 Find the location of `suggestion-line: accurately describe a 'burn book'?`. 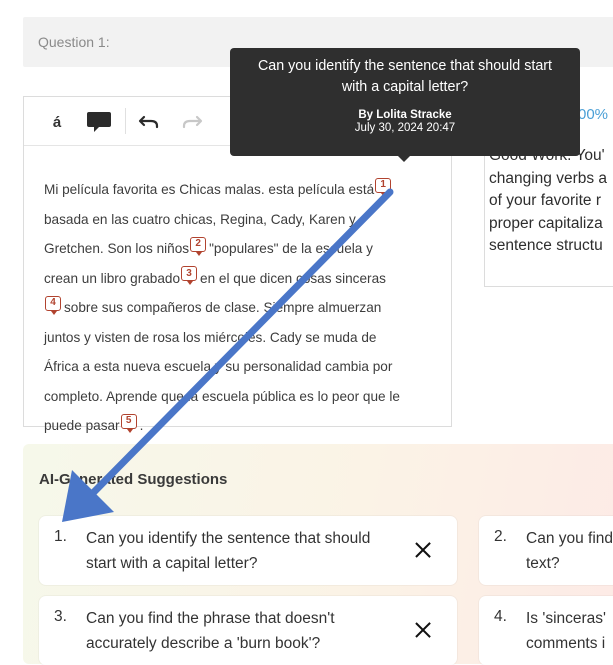

suggestion-line: accurately describe a 'burn book'? is located at coordinates (203, 643).